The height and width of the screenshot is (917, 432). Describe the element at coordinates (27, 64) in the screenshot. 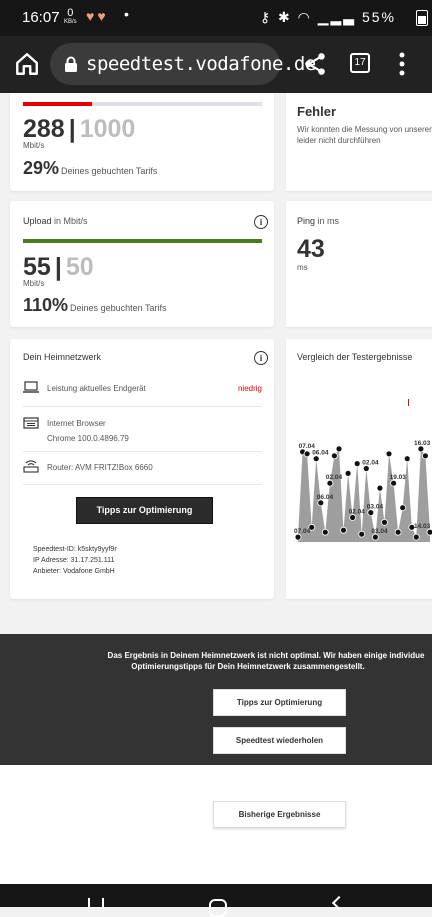

I see `home-icon` at that location.